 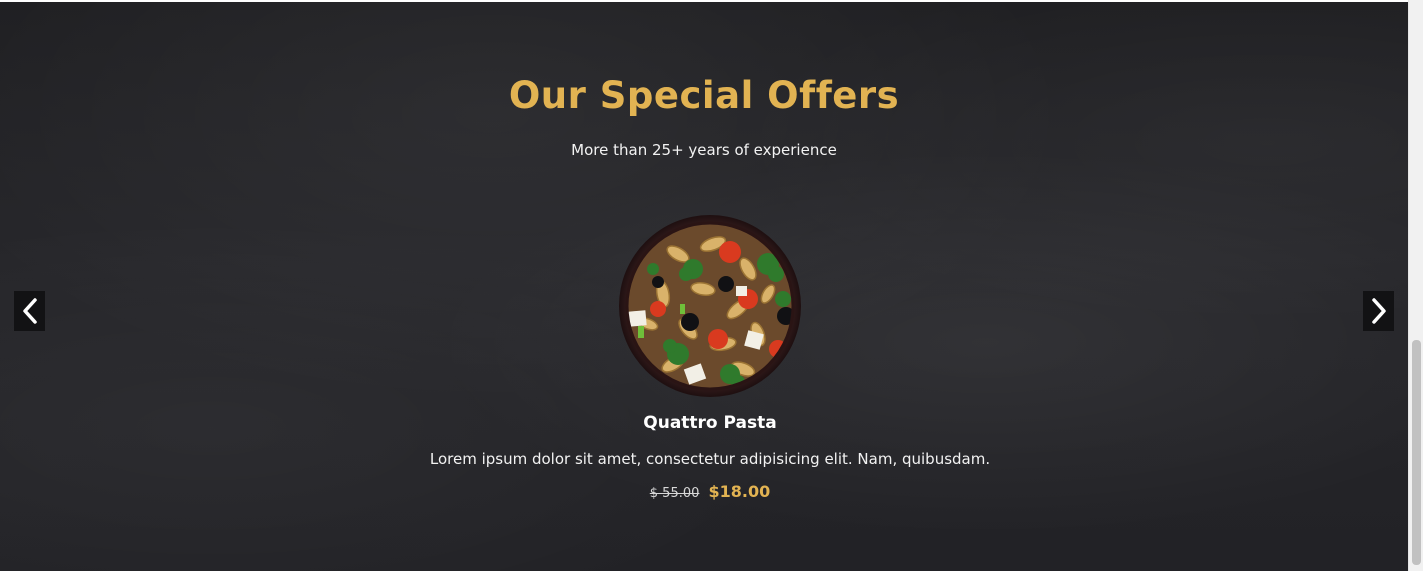 I want to click on offer-old-price: $ 55.00, so click(x=674, y=493).